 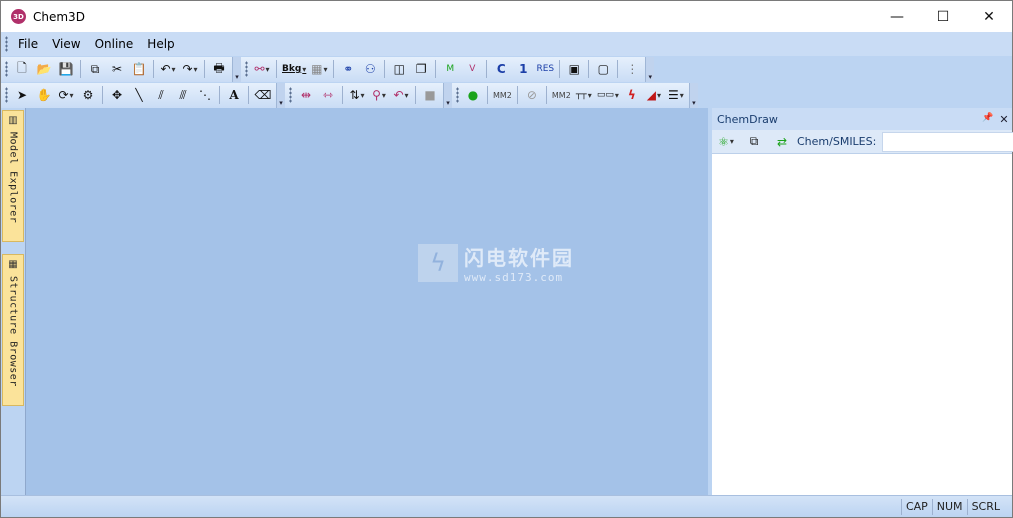 What do you see at coordinates (370, 69) in the screenshot?
I see `stereo-glasses-icon: ⚇` at bounding box center [370, 69].